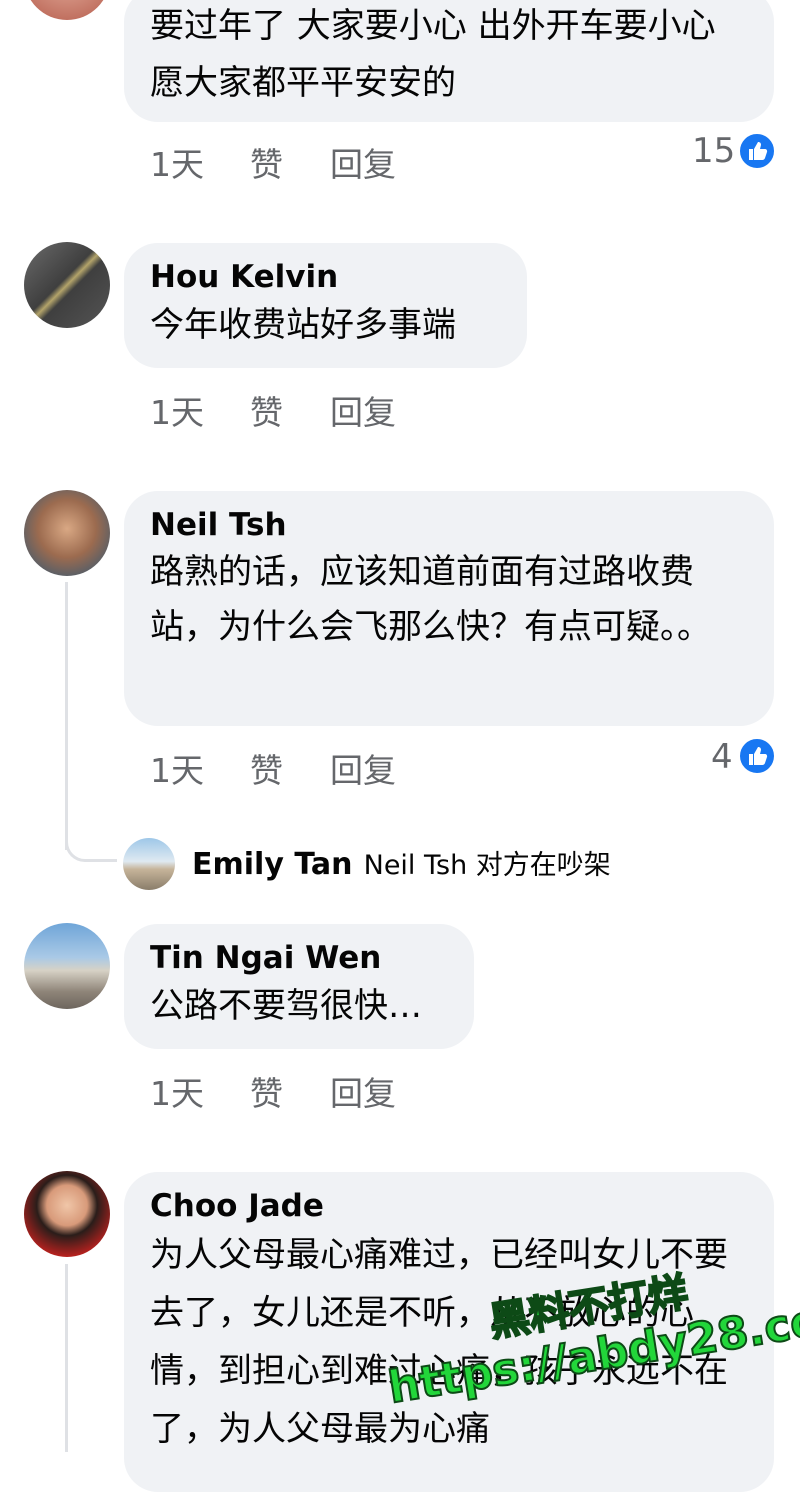 Image resolution: width=800 pixels, height=1492 pixels. I want to click on reply-thread-curve, so click(91, 846).